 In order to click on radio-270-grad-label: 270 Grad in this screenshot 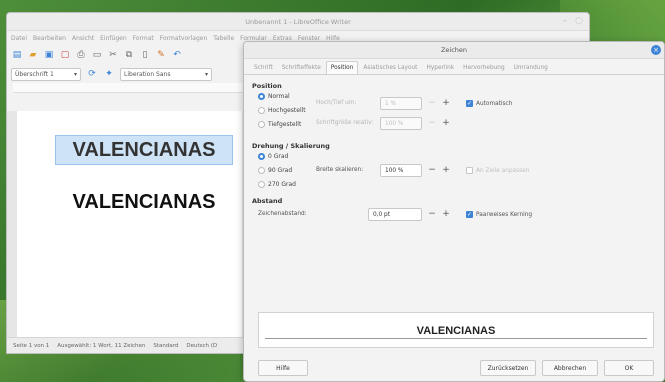, I will do `click(282, 184)`.